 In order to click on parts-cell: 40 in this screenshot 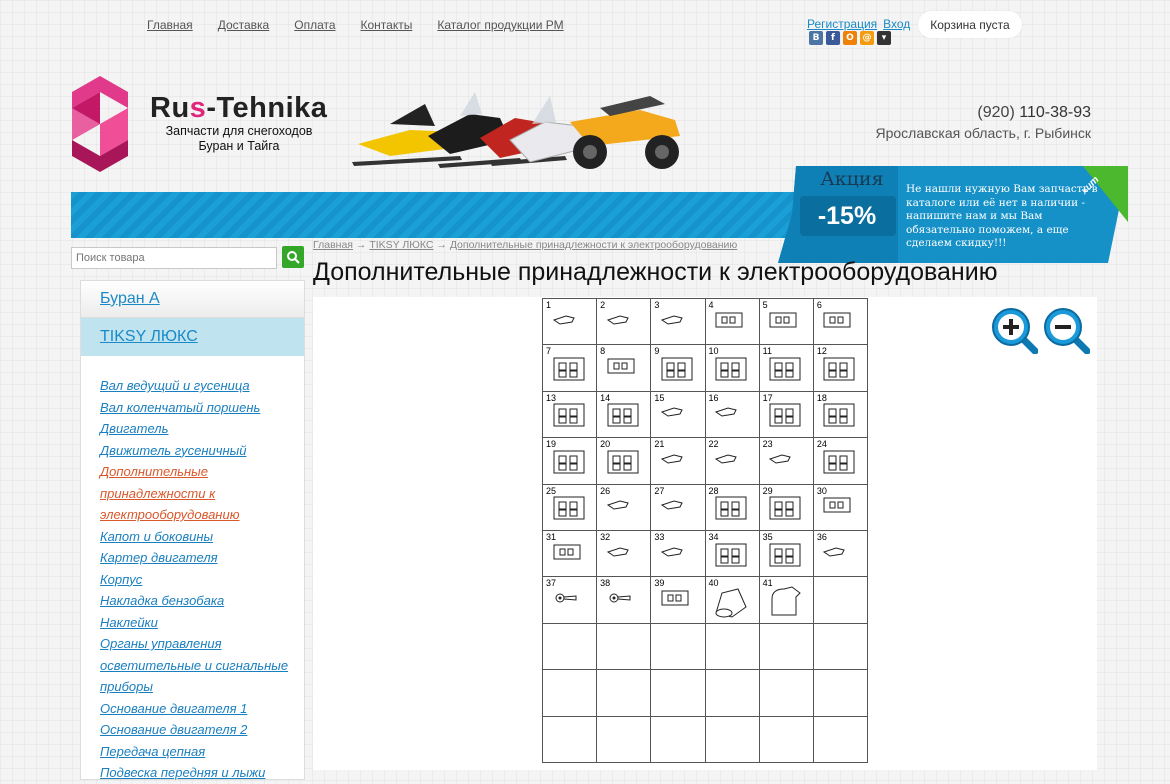, I will do `click(732, 600)`.